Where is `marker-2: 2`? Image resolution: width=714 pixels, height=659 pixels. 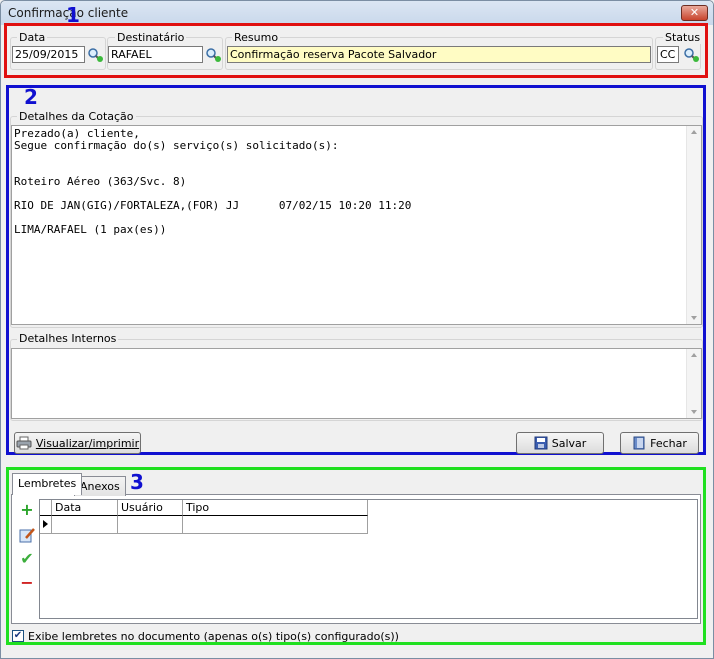 marker-2: 2 is located at coordinates (31, 97).